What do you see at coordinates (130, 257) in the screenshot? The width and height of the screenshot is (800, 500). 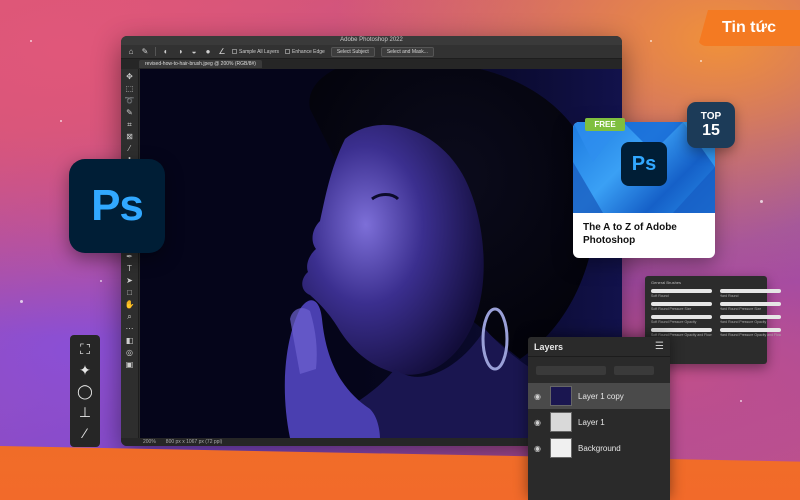 I see `pen-tool-icon: ✒` at bounding box center [130, 257].